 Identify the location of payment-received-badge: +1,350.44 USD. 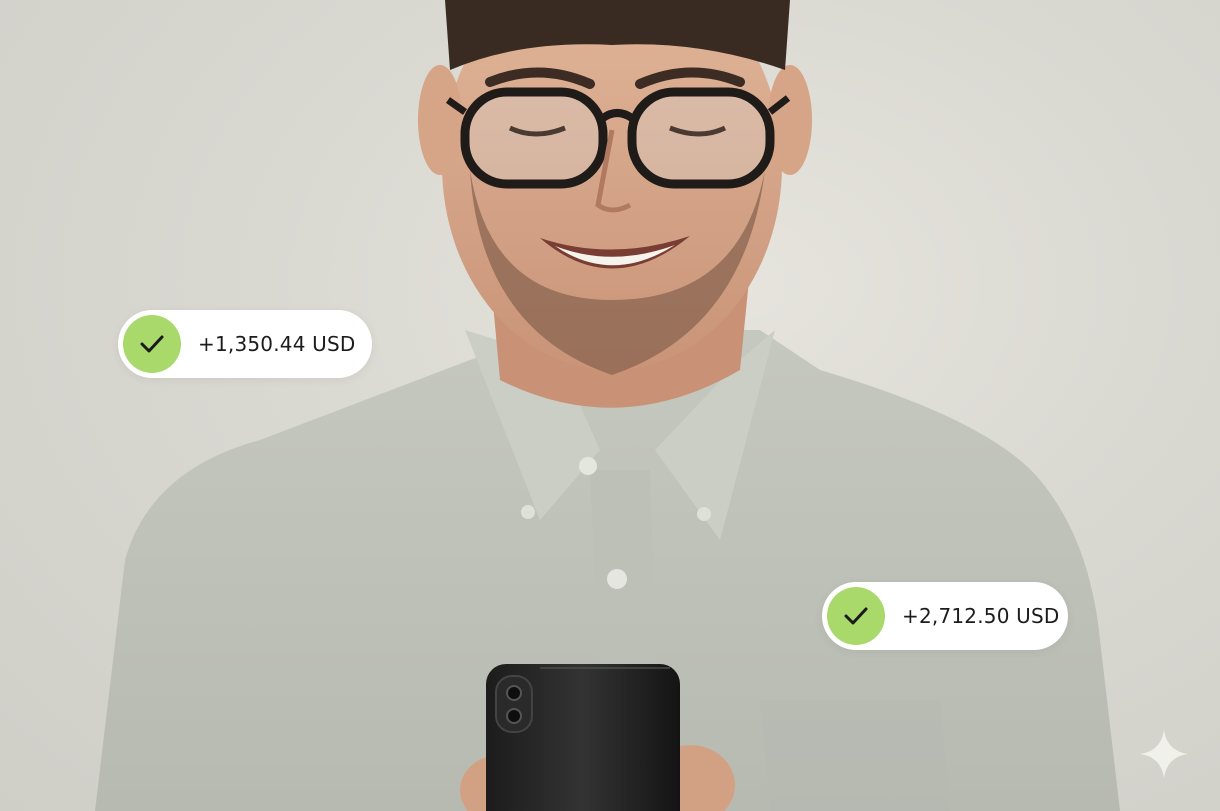
(245, 344).